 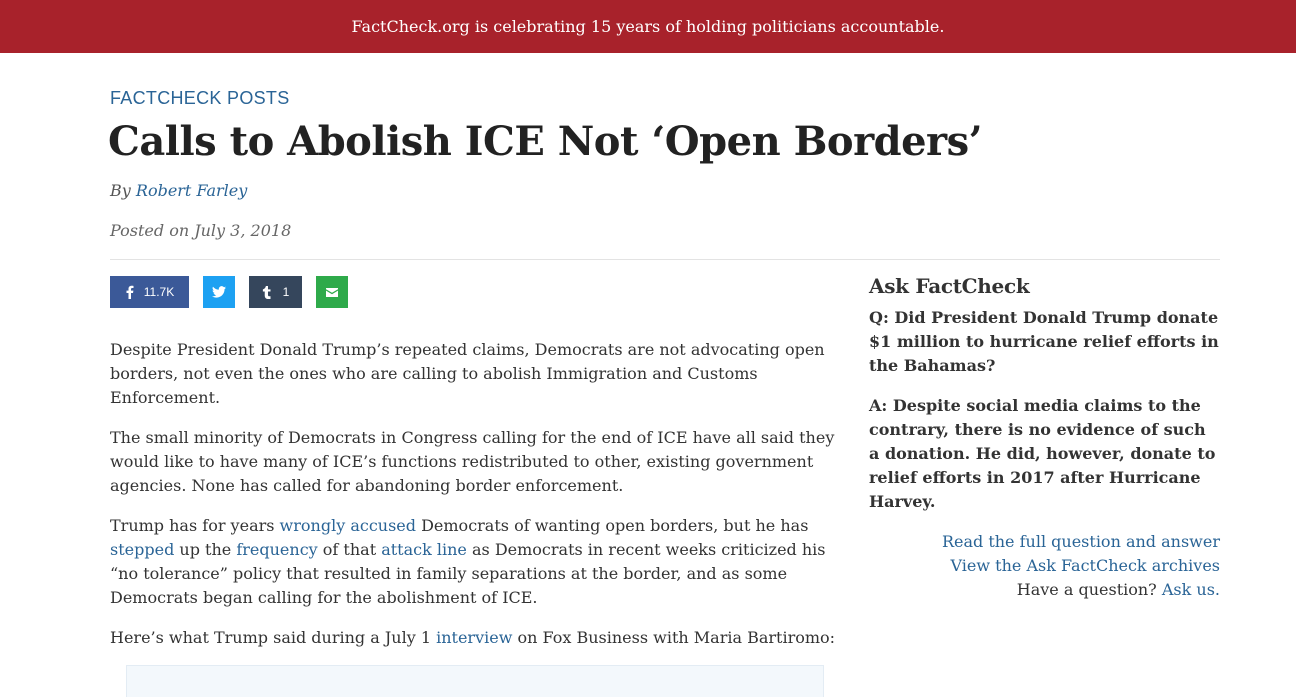 What do you see at coordinates (276, 549) in the screenshot?
I see `frequency-link: frequency` at bounding box center [276, 549].